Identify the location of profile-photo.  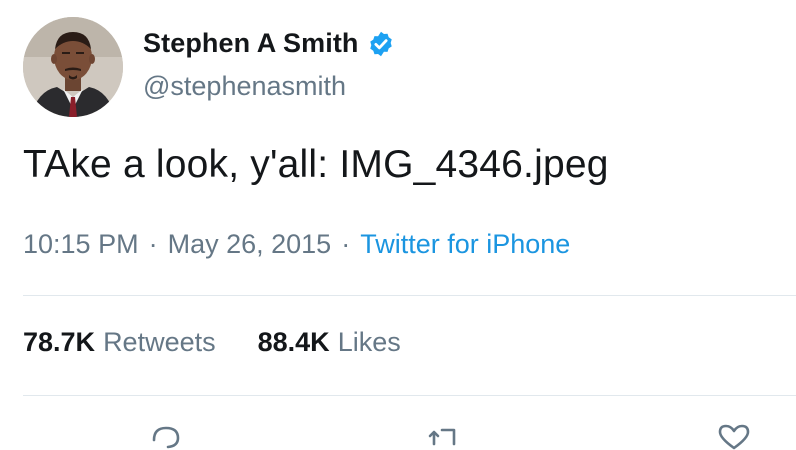
(73, 67).